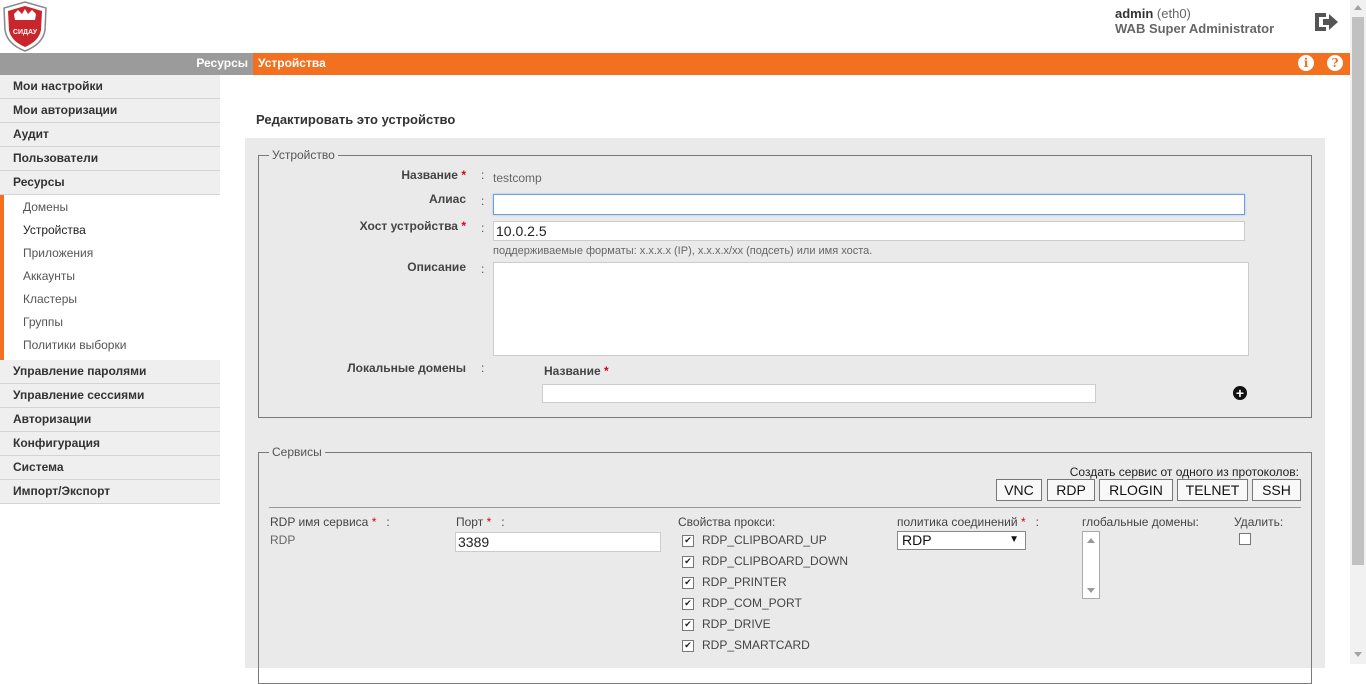 This screenshot has width=1366, height=684. Describe the element at coordinates (1184, 472) in the screenshot. I see `create-service-label: Создать сервис от одного из протоколов:` at that location.